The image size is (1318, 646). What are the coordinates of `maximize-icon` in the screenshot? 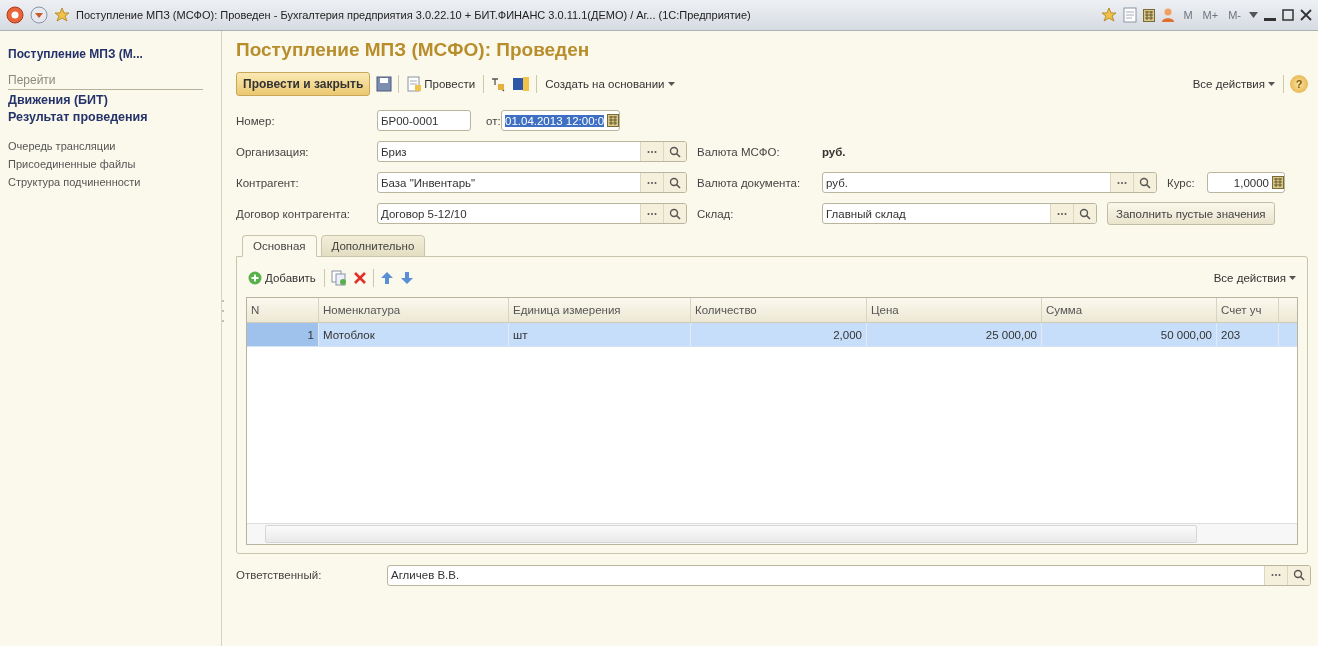 It's located at (1288, 15).